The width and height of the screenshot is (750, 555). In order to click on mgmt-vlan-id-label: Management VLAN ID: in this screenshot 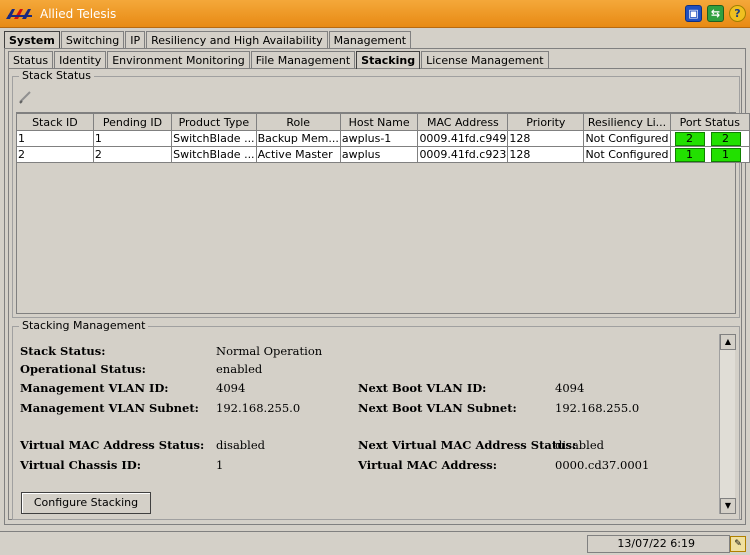, I will do `click(94, 388)`.